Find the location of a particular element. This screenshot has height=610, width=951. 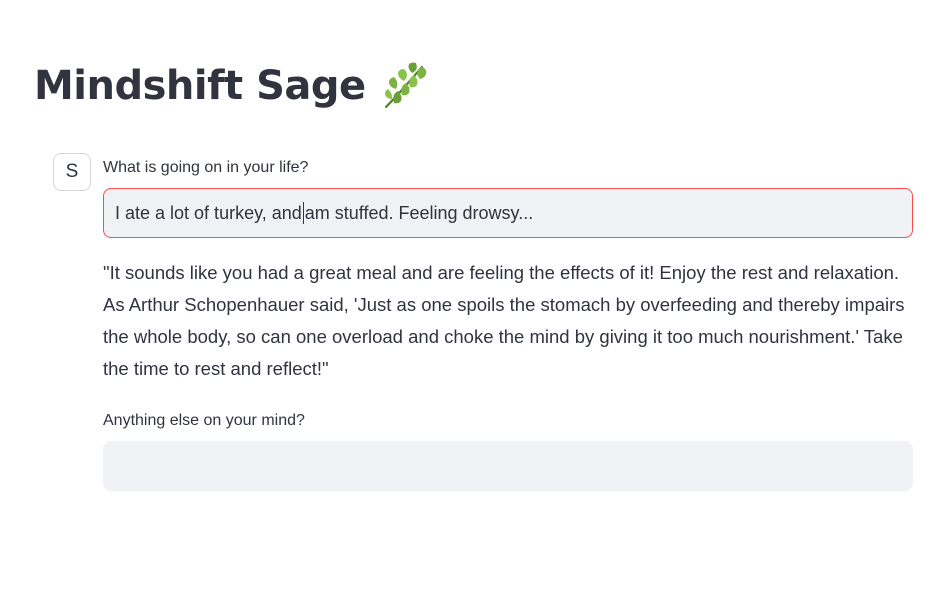

text-caret is located at coordinates (303, 213).